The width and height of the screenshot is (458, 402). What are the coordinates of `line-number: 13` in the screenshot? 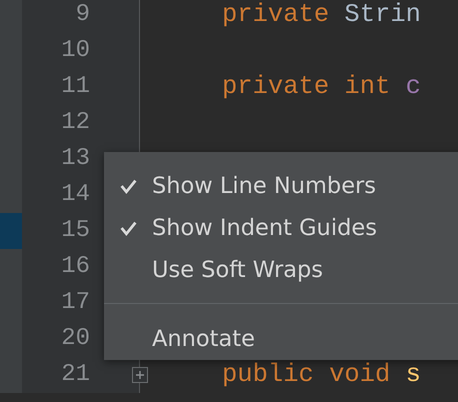 It's located at (75, 159).